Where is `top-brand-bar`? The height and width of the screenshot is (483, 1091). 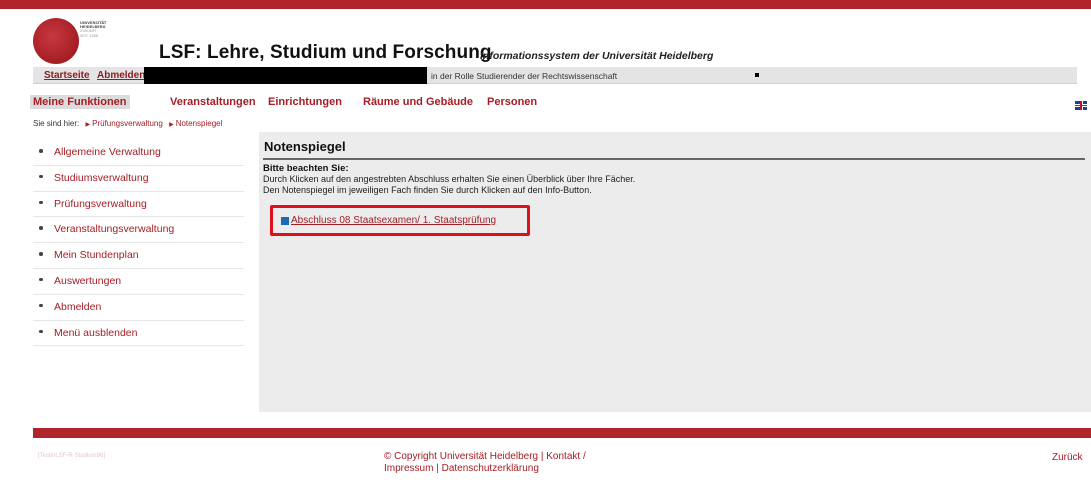 top-brand-bar is located at coordinates (545, 4).